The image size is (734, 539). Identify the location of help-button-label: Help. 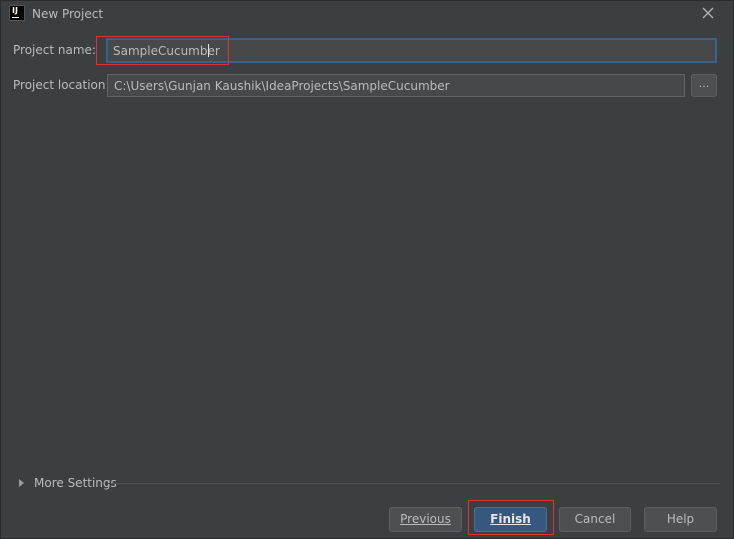
(680, 519).